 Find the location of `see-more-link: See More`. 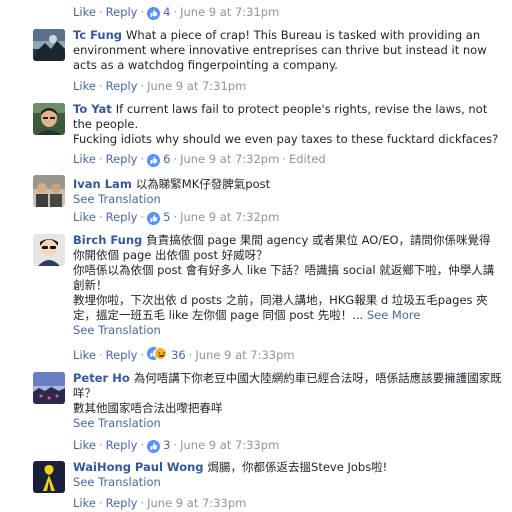

see-more-link: See More is located at coordinates (394, 315).